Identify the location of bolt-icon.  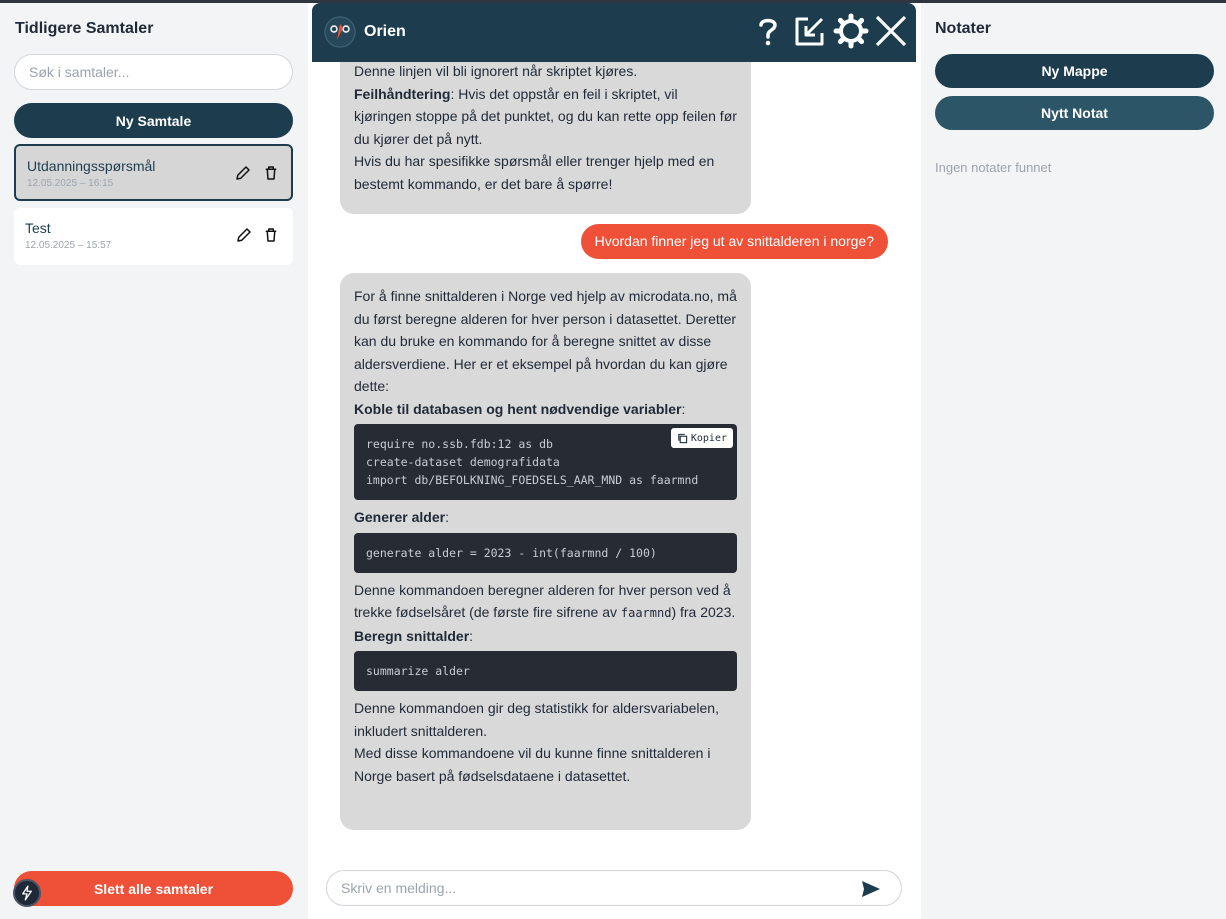
(27, 893).